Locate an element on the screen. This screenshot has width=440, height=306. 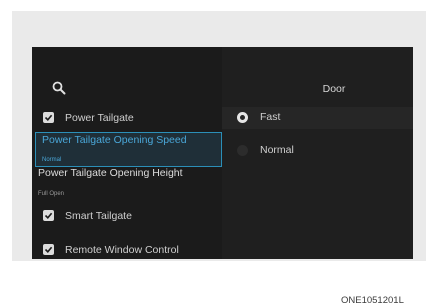
menu-item-remote-window-control: Remote Window Control is located at coordinates (127, 250).